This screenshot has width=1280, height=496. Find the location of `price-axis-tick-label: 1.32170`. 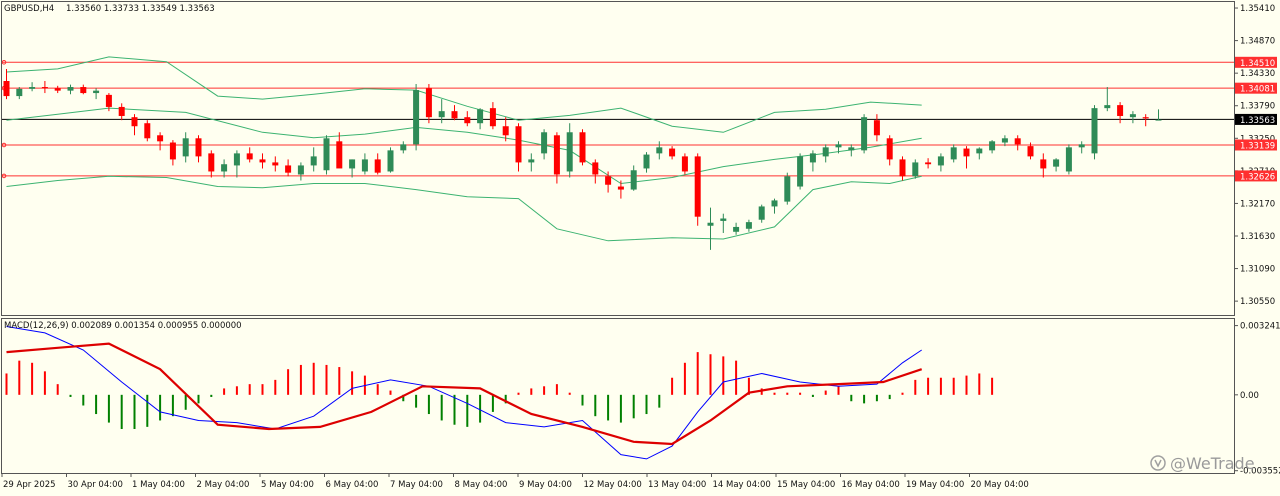

price-axis-tick-label: 1.32170 is located at coordinates (1257, 204).